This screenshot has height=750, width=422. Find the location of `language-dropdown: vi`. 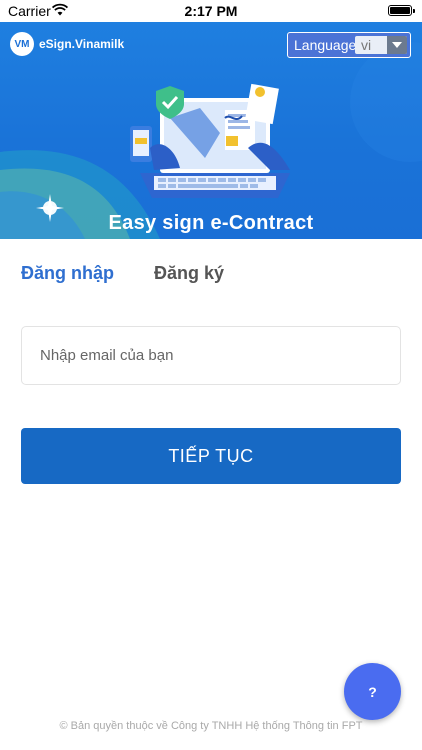

language-dropdown: vi is located at coordinates (381, 45).